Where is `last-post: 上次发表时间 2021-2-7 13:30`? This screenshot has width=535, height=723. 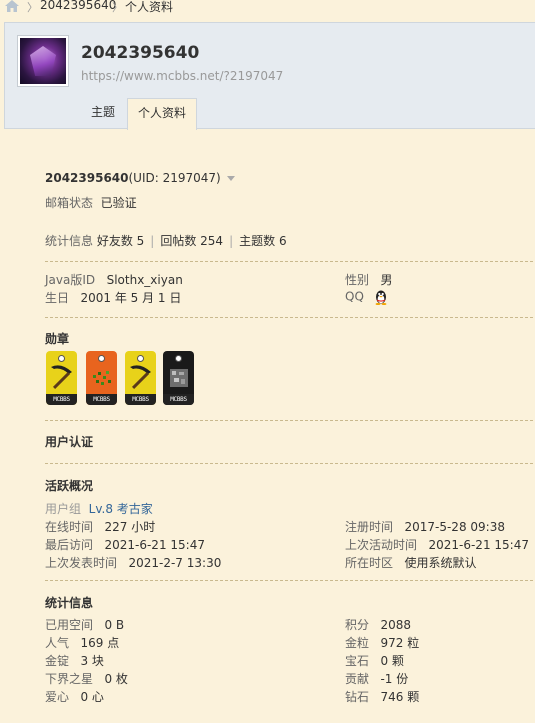 last-post: 上次发表时间 2021-2-7 13:30 is located at coordinates (133, 562).